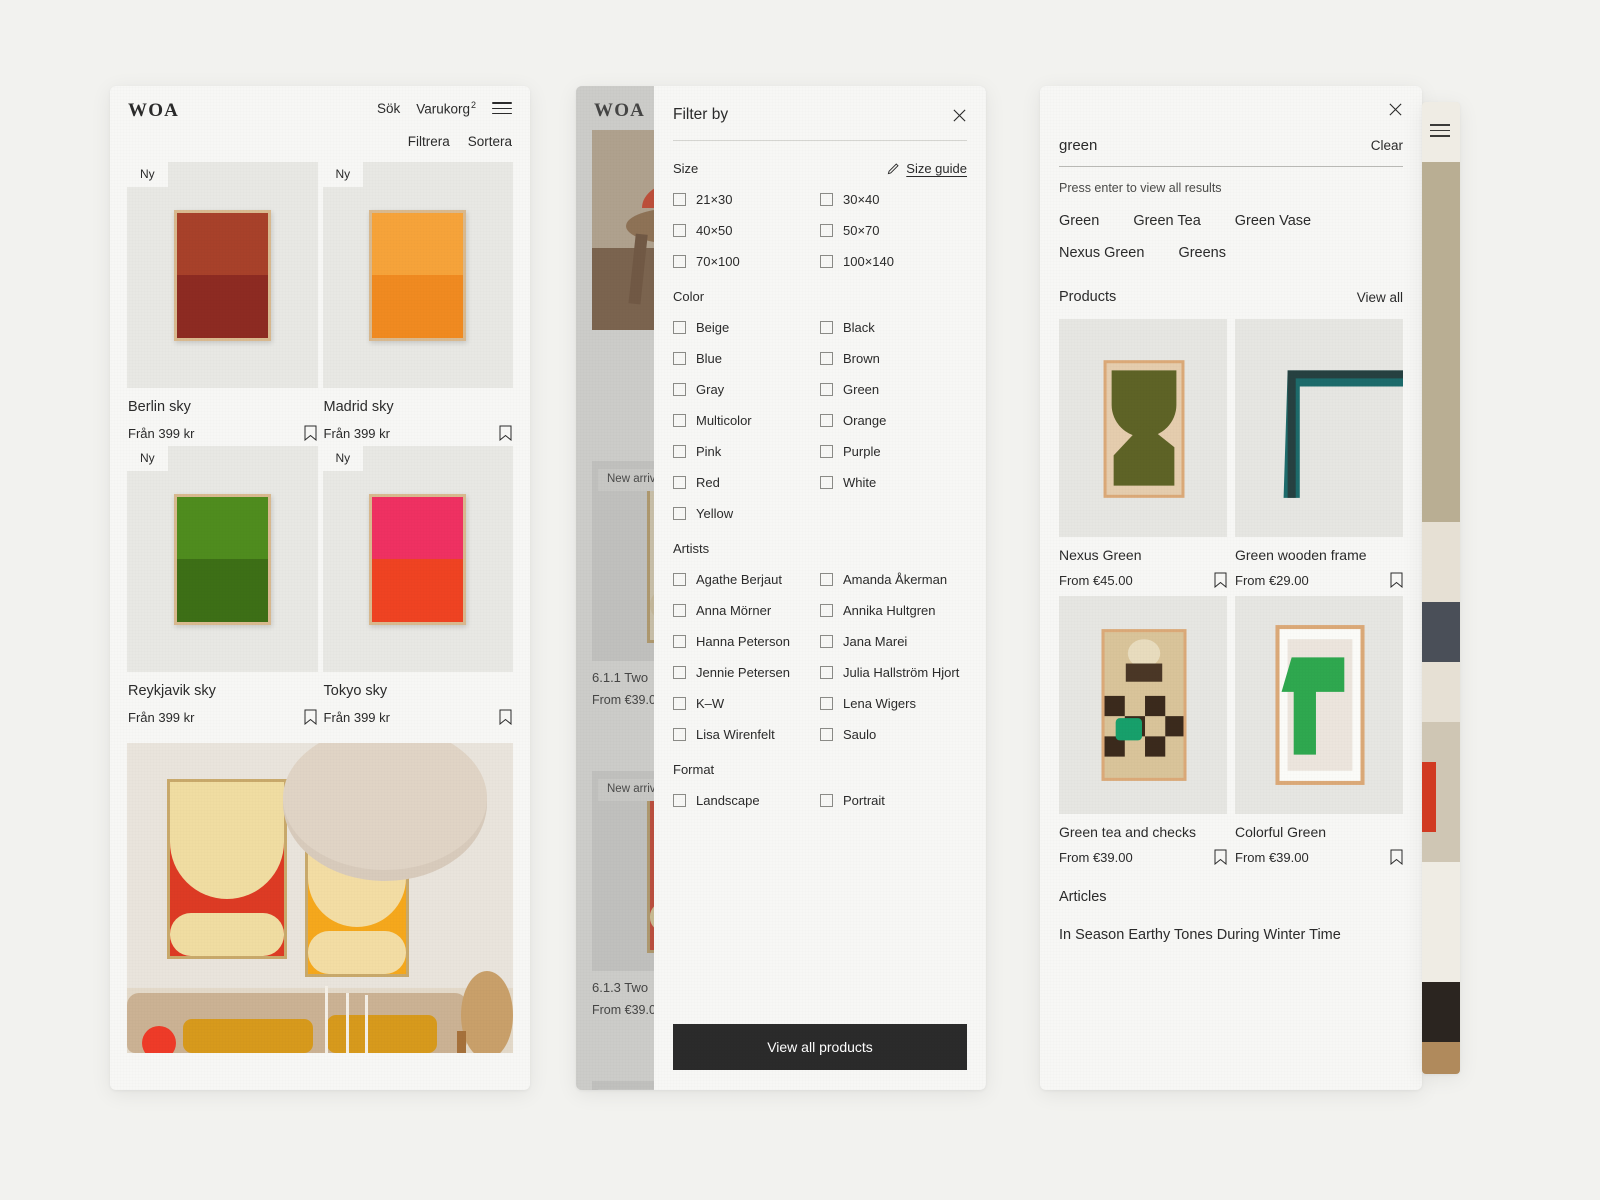 The height and width of the screenshot is (1200, 1600). I want to click on artist-option: Anna Mörner, so click(746, 610).